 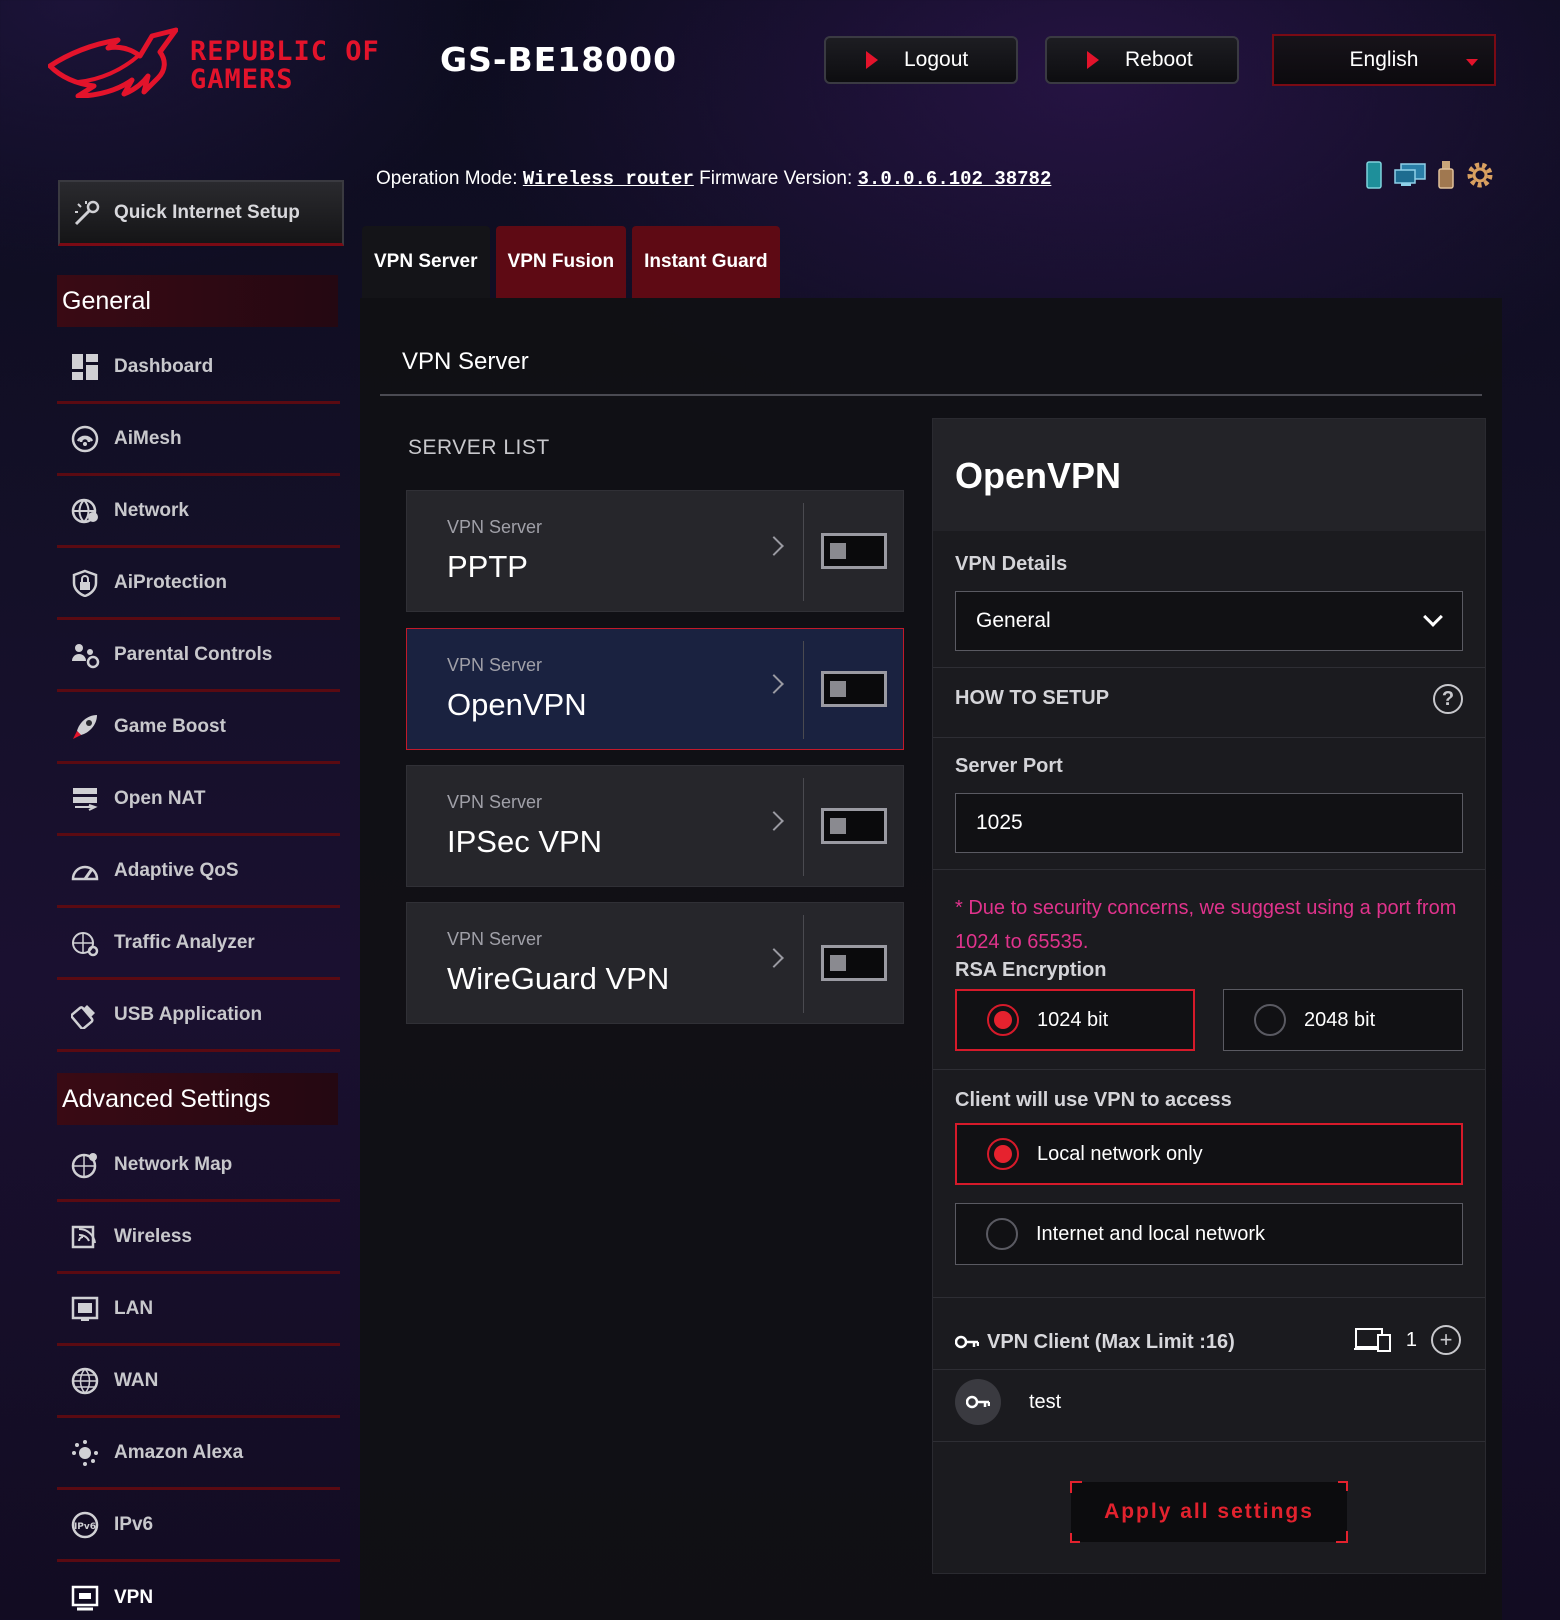 What do you see at coordinates (85, 943) in the screenshot?
I see `traffic-analyzer-icon` at bounding box center [85, 943].